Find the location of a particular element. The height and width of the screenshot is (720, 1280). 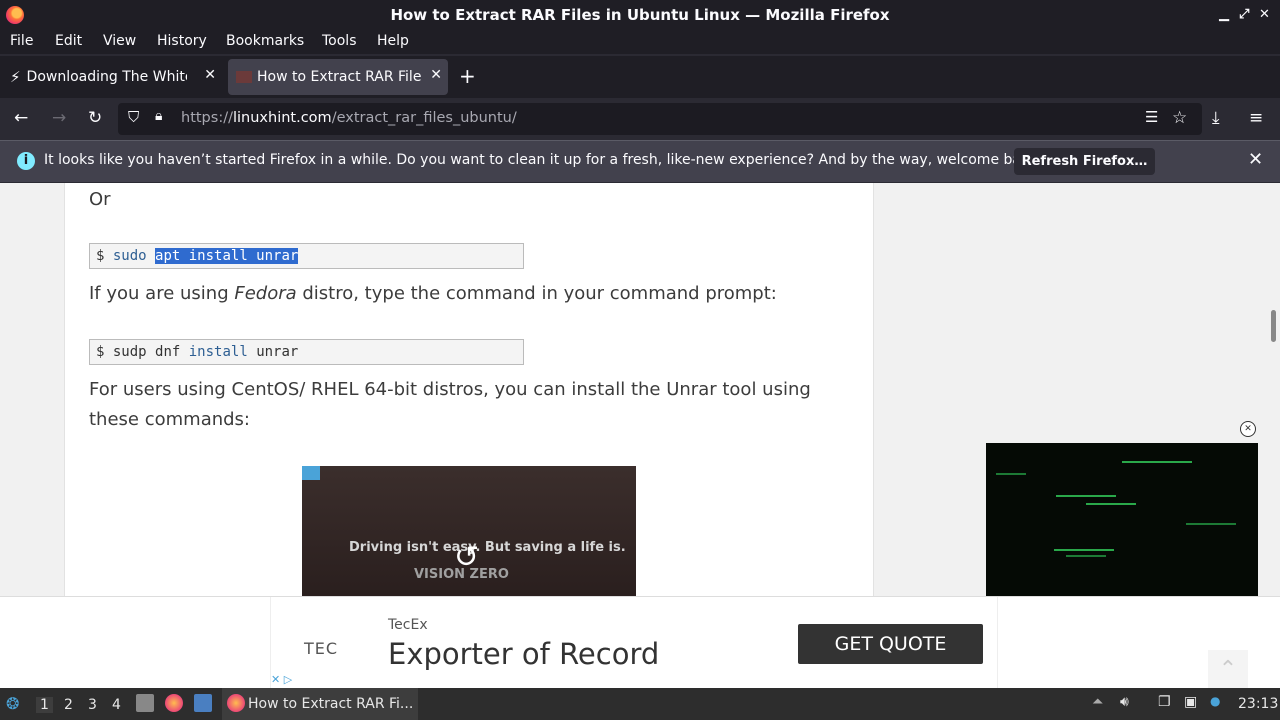

firefox-launcher-icon is located at coordinates (174, 703).